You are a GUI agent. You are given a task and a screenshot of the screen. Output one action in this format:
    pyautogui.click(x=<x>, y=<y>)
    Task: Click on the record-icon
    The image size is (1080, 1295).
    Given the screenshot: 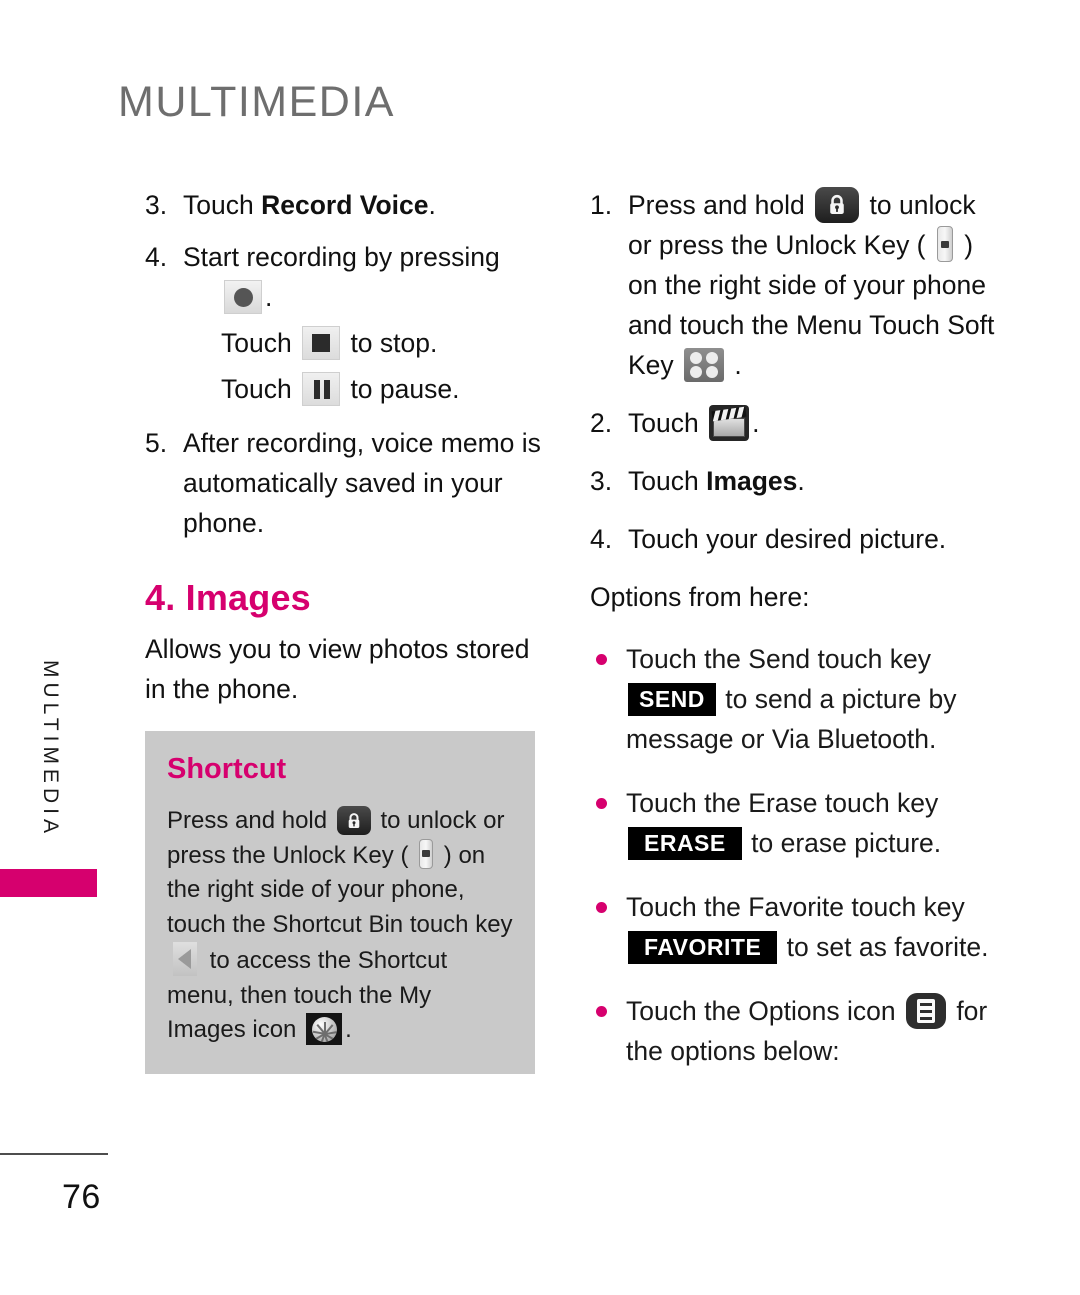 What is the action you would take?
    pyautogui.click(x=243, y=297)
    